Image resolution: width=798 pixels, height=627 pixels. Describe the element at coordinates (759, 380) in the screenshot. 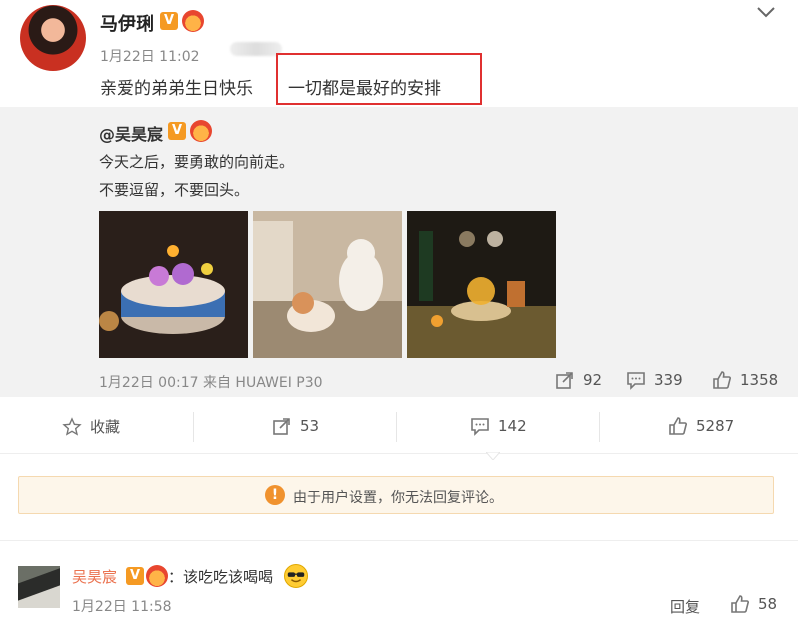

I see `repost-like-count: 1358` at that location.